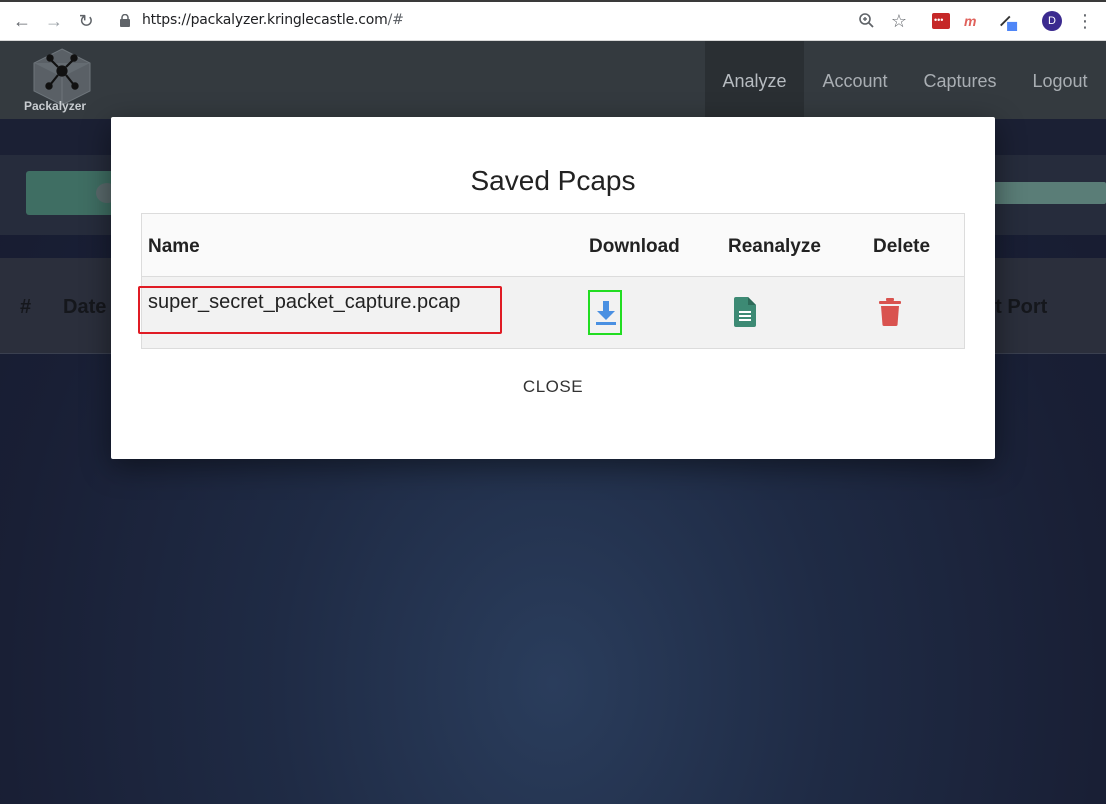  What do you see at coordinates (553, 390) in the screenshot?
I see `close-button: CLOSE` at bounding box center [553, 390].